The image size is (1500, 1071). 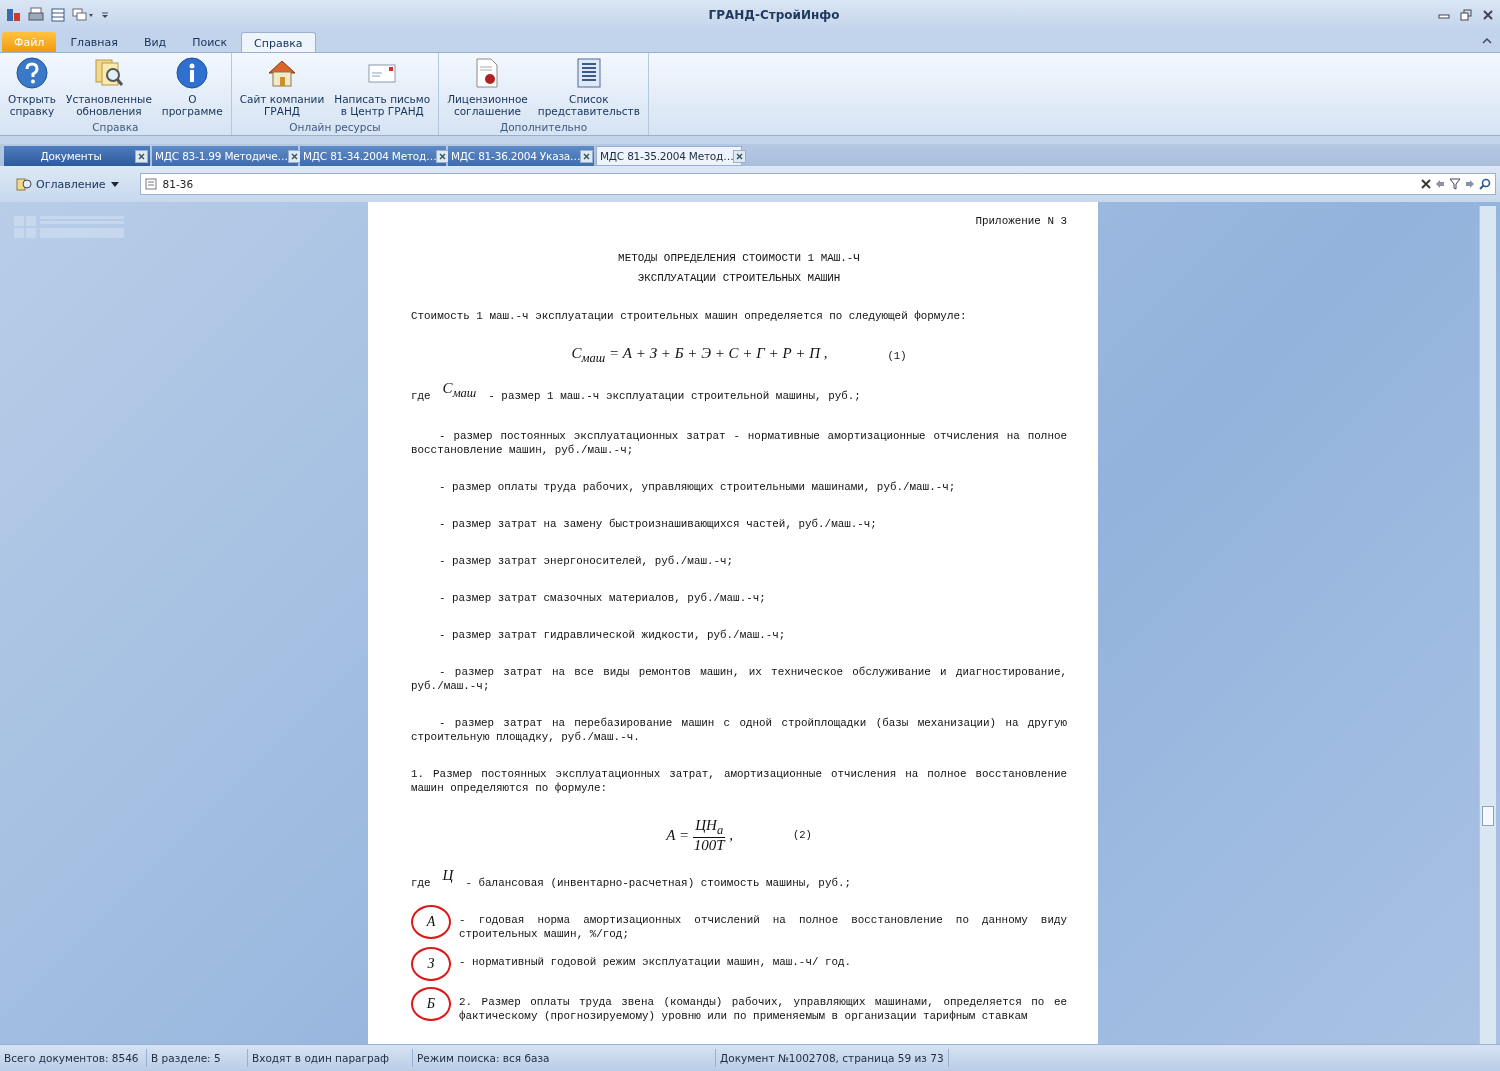 What do you see at coordinates (77, 156) in the screenshot?
I see `document-tab: Документы` at bounding box center [77, 156].